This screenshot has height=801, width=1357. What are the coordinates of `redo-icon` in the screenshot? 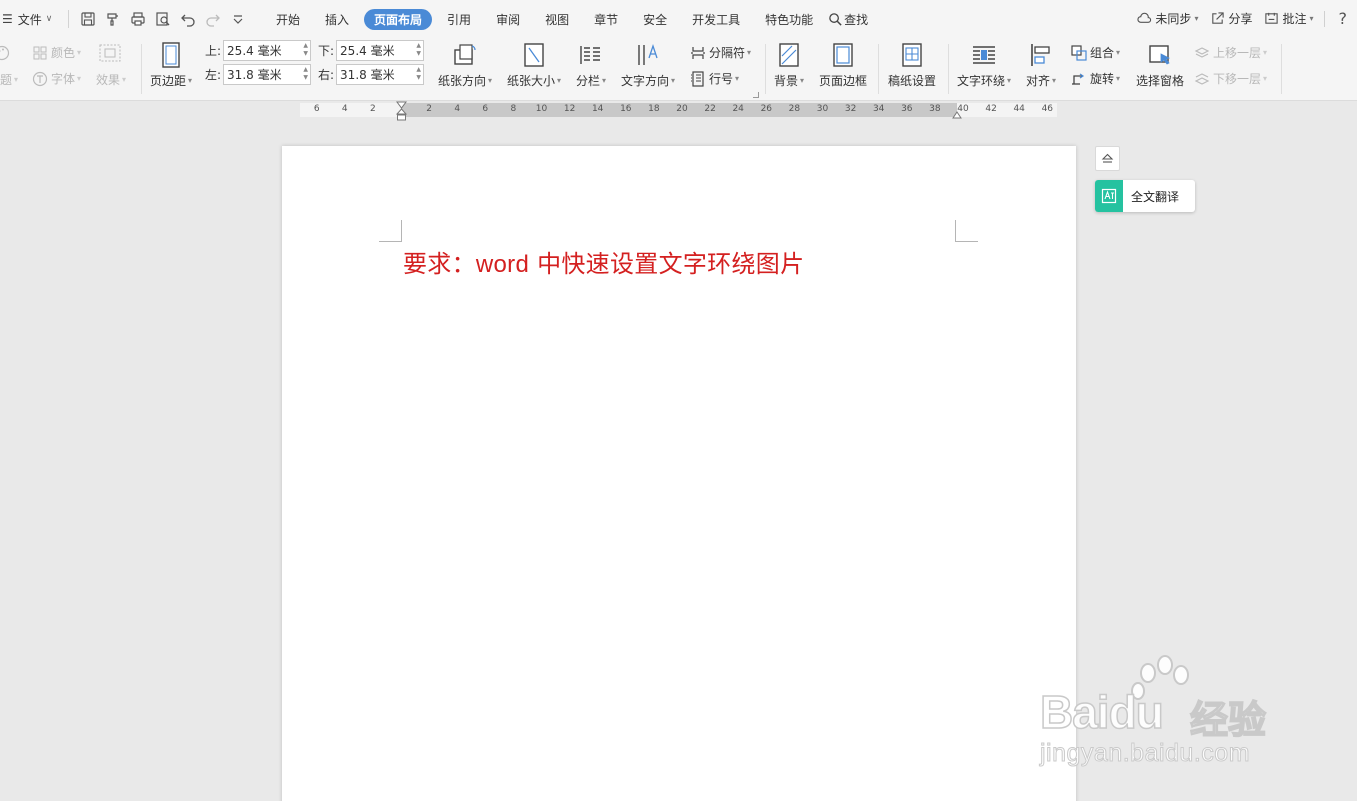 It's located at (212, 19).